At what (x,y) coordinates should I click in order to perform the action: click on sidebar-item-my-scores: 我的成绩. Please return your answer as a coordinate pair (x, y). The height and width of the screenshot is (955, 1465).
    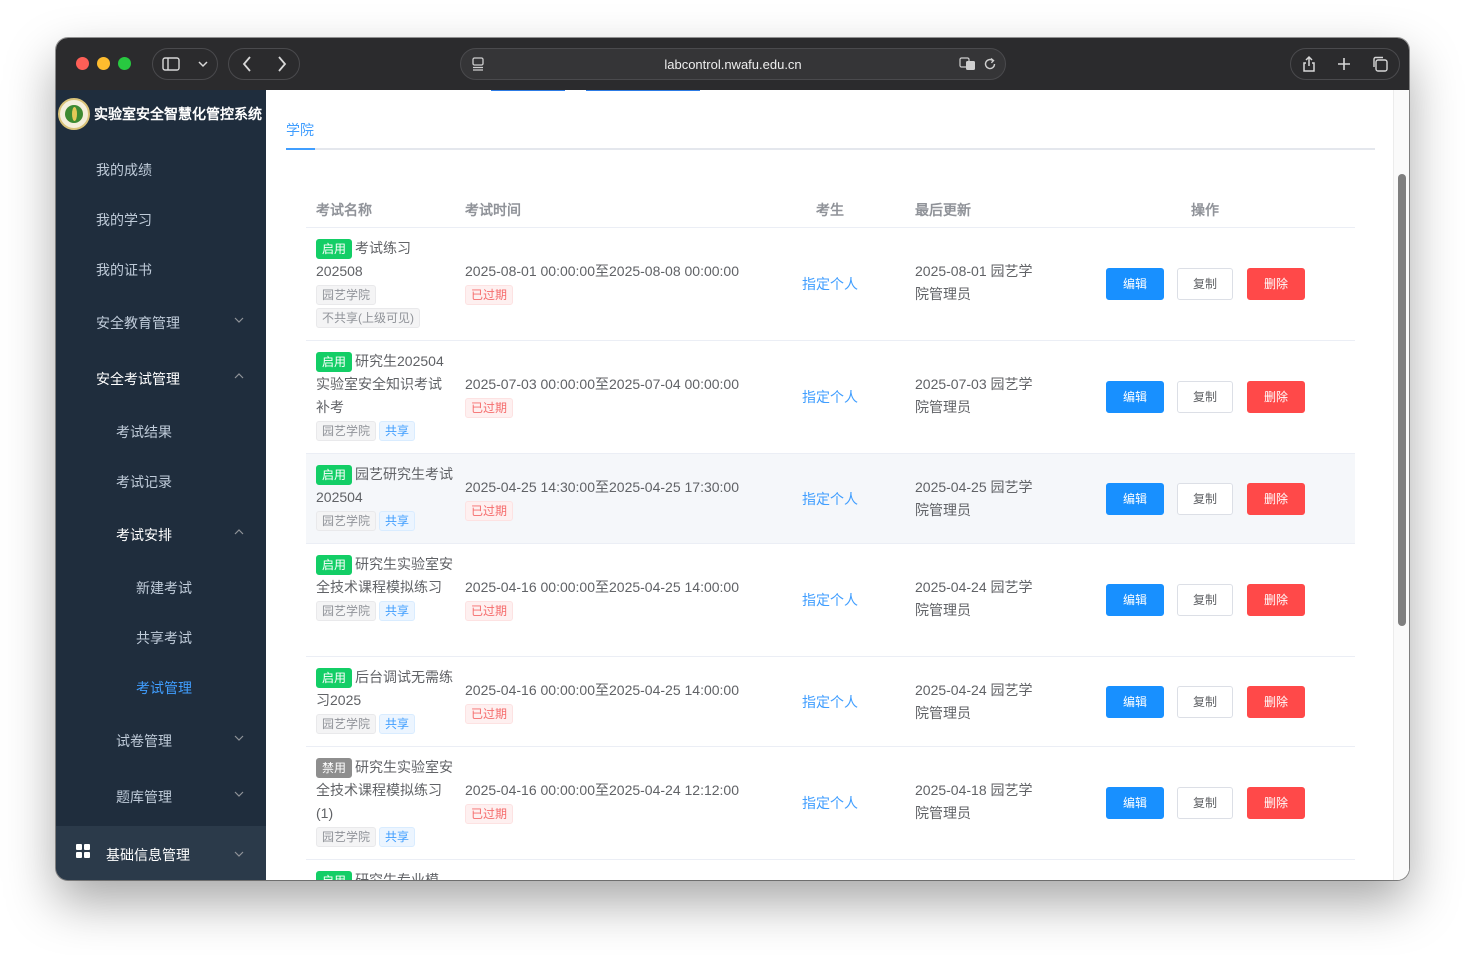
    Looking at the image, I should click on (161, 170).